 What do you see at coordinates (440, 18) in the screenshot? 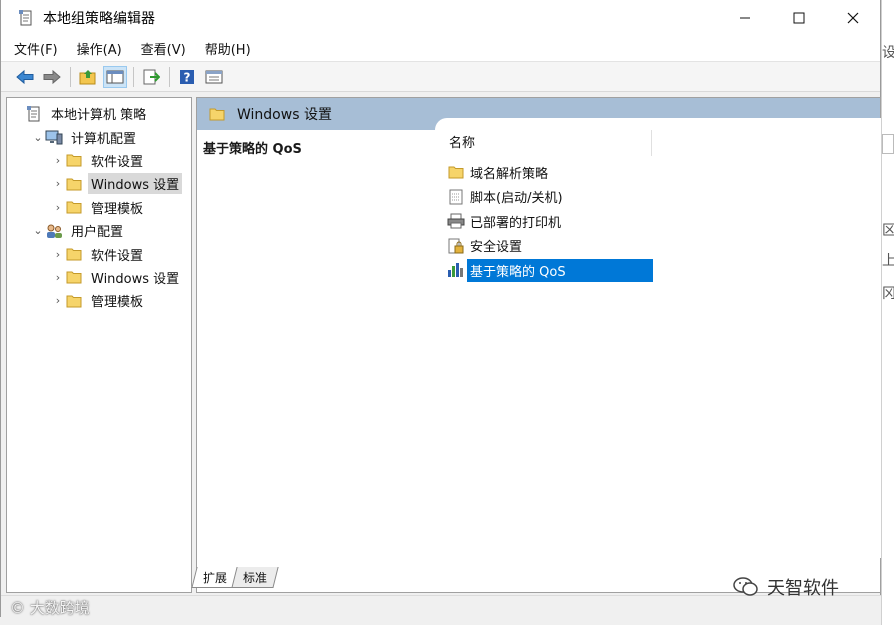
I see `title-bar: 本地组策略编辑器` at bounding box center [440, 18].